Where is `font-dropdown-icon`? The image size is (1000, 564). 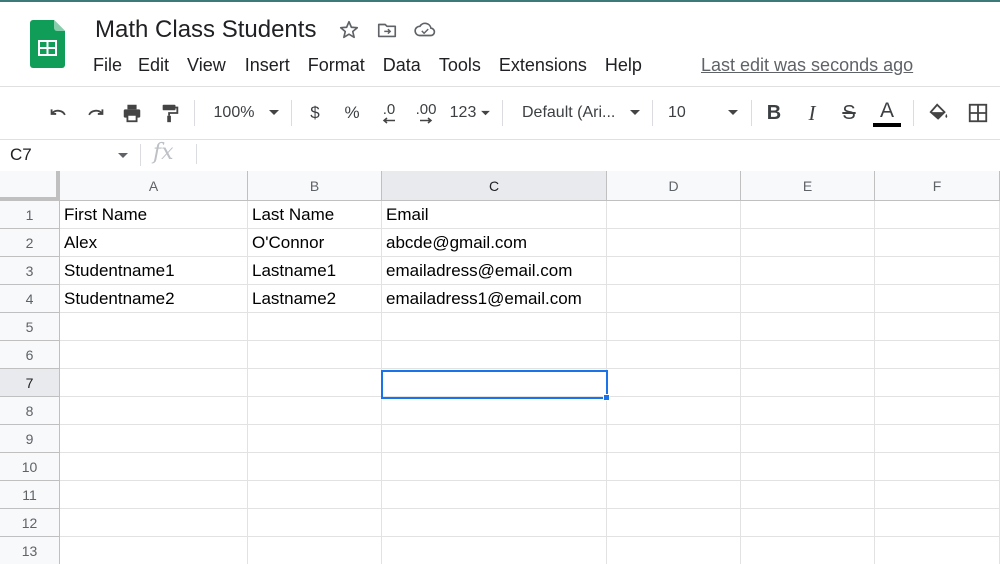 font-dropdown-icon is located at coordinates (635, 113).